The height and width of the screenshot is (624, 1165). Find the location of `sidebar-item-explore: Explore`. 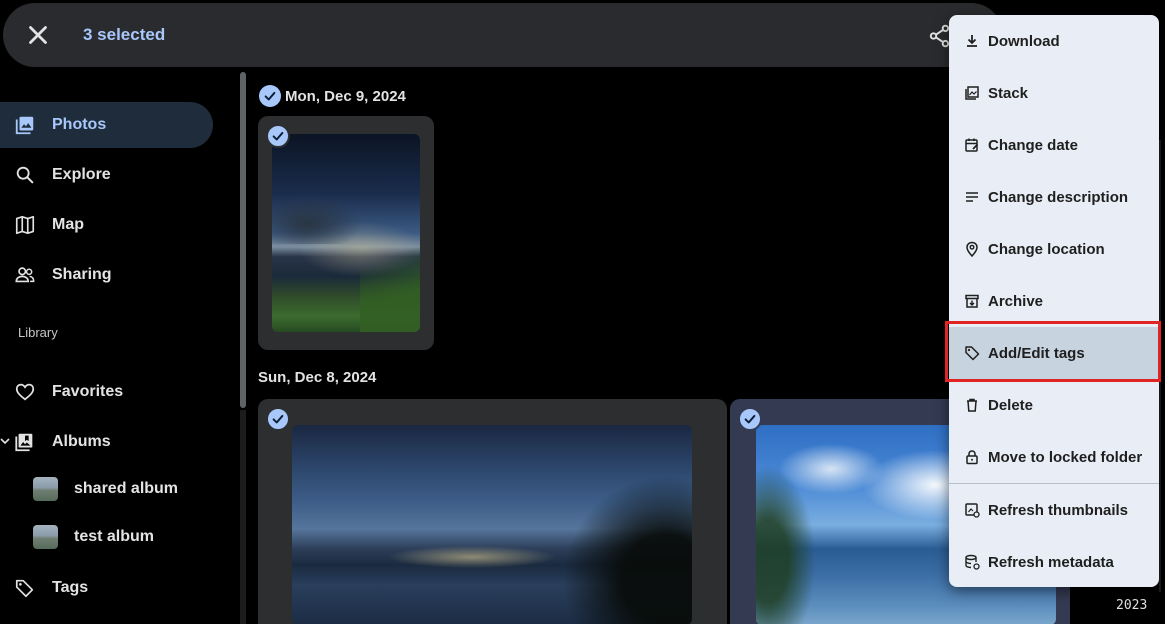

sidebar-item-explore: Explore is located at coordinates (106, 175).